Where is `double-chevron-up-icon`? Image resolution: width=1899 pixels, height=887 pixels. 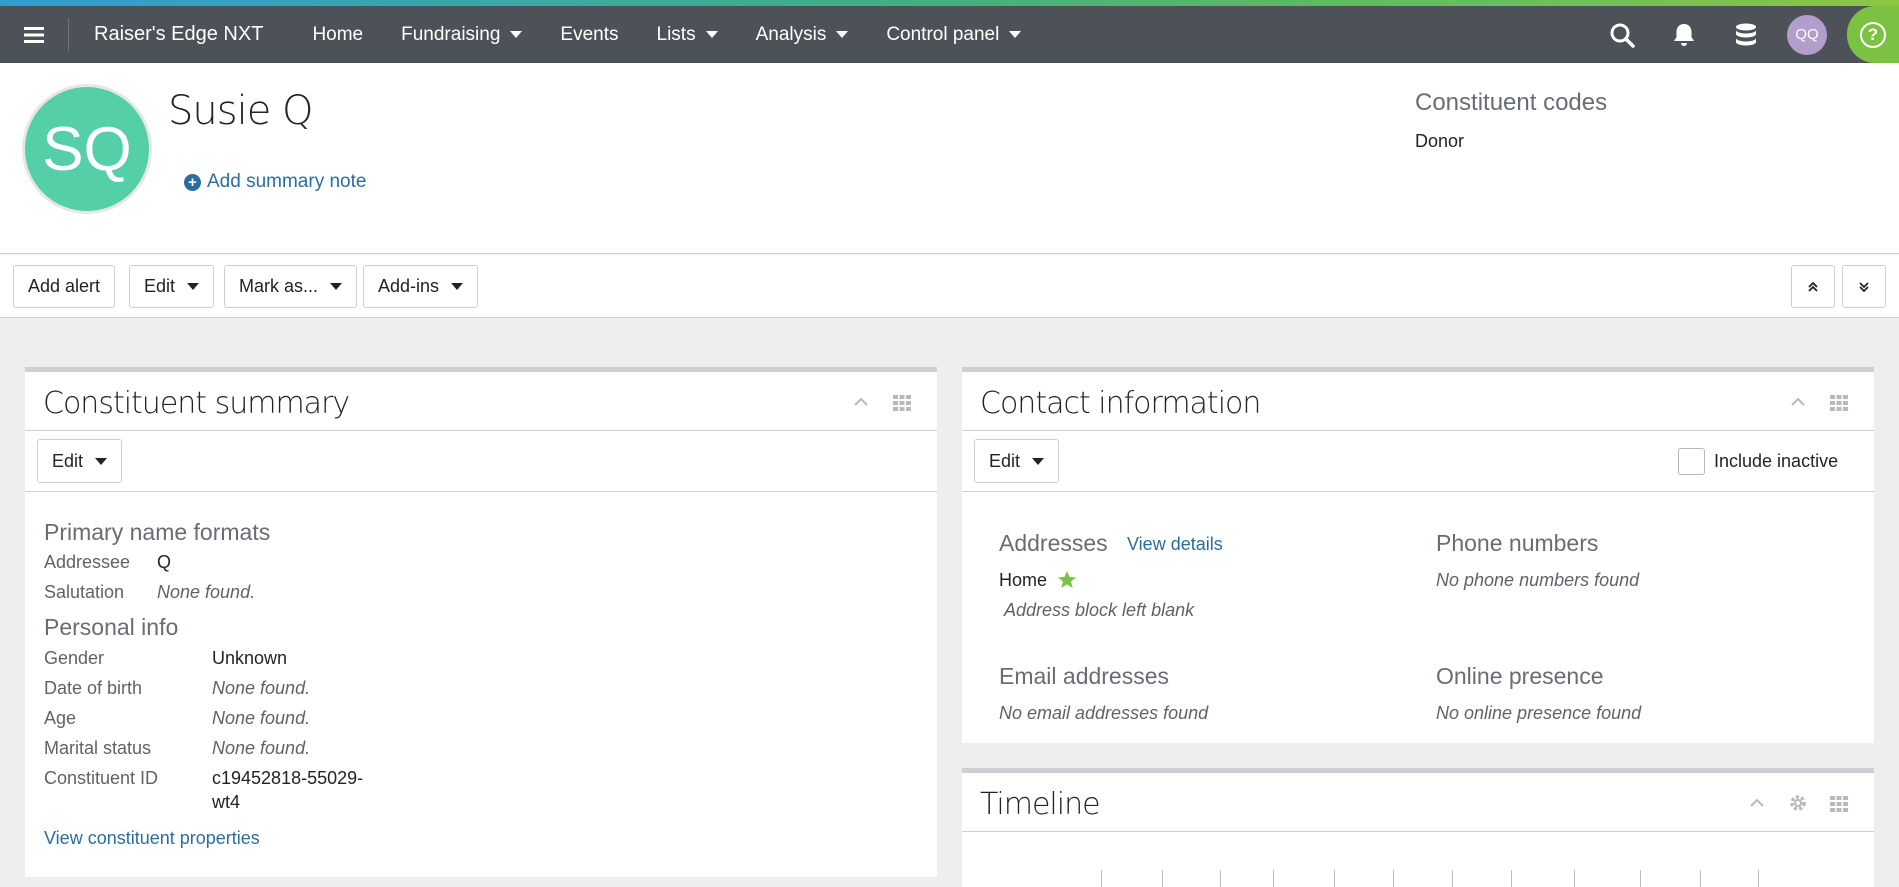
double-chevron-up-icon is located at coordinates (1813, 286).